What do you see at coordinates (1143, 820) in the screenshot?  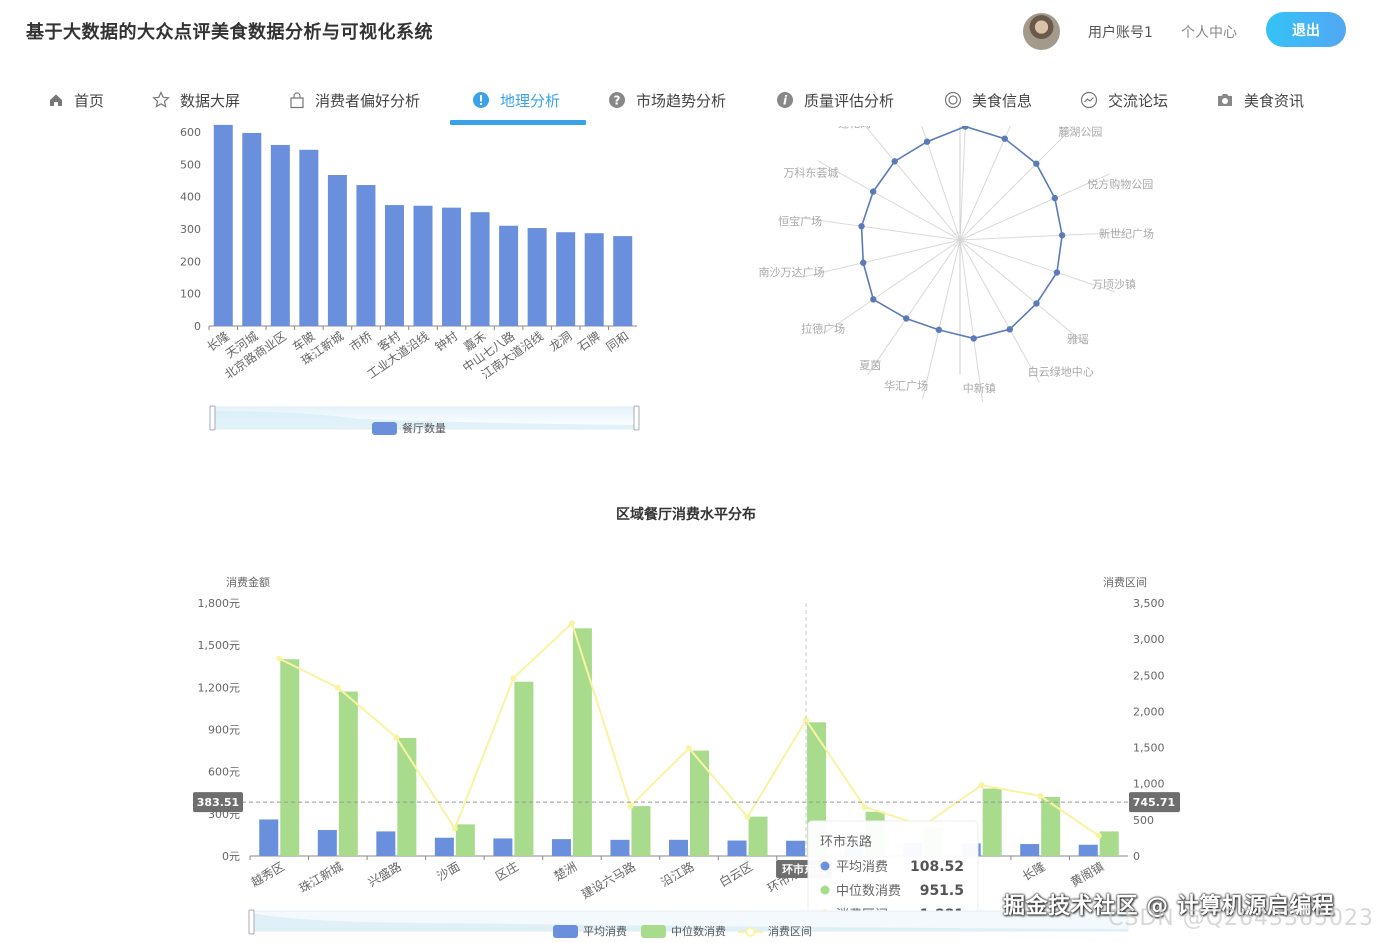 I see `y-tick-right-label: 500` at bounding box center [1143, 820].